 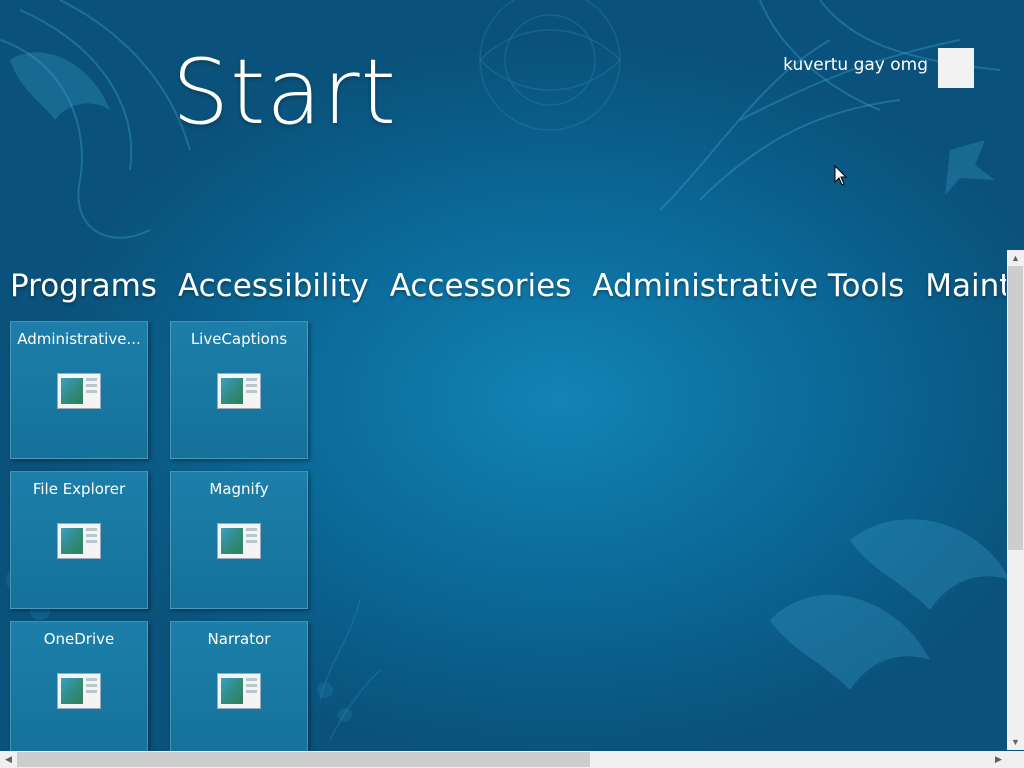 I want to click on mouse-cursor-icon, so click(x=841, y=175).